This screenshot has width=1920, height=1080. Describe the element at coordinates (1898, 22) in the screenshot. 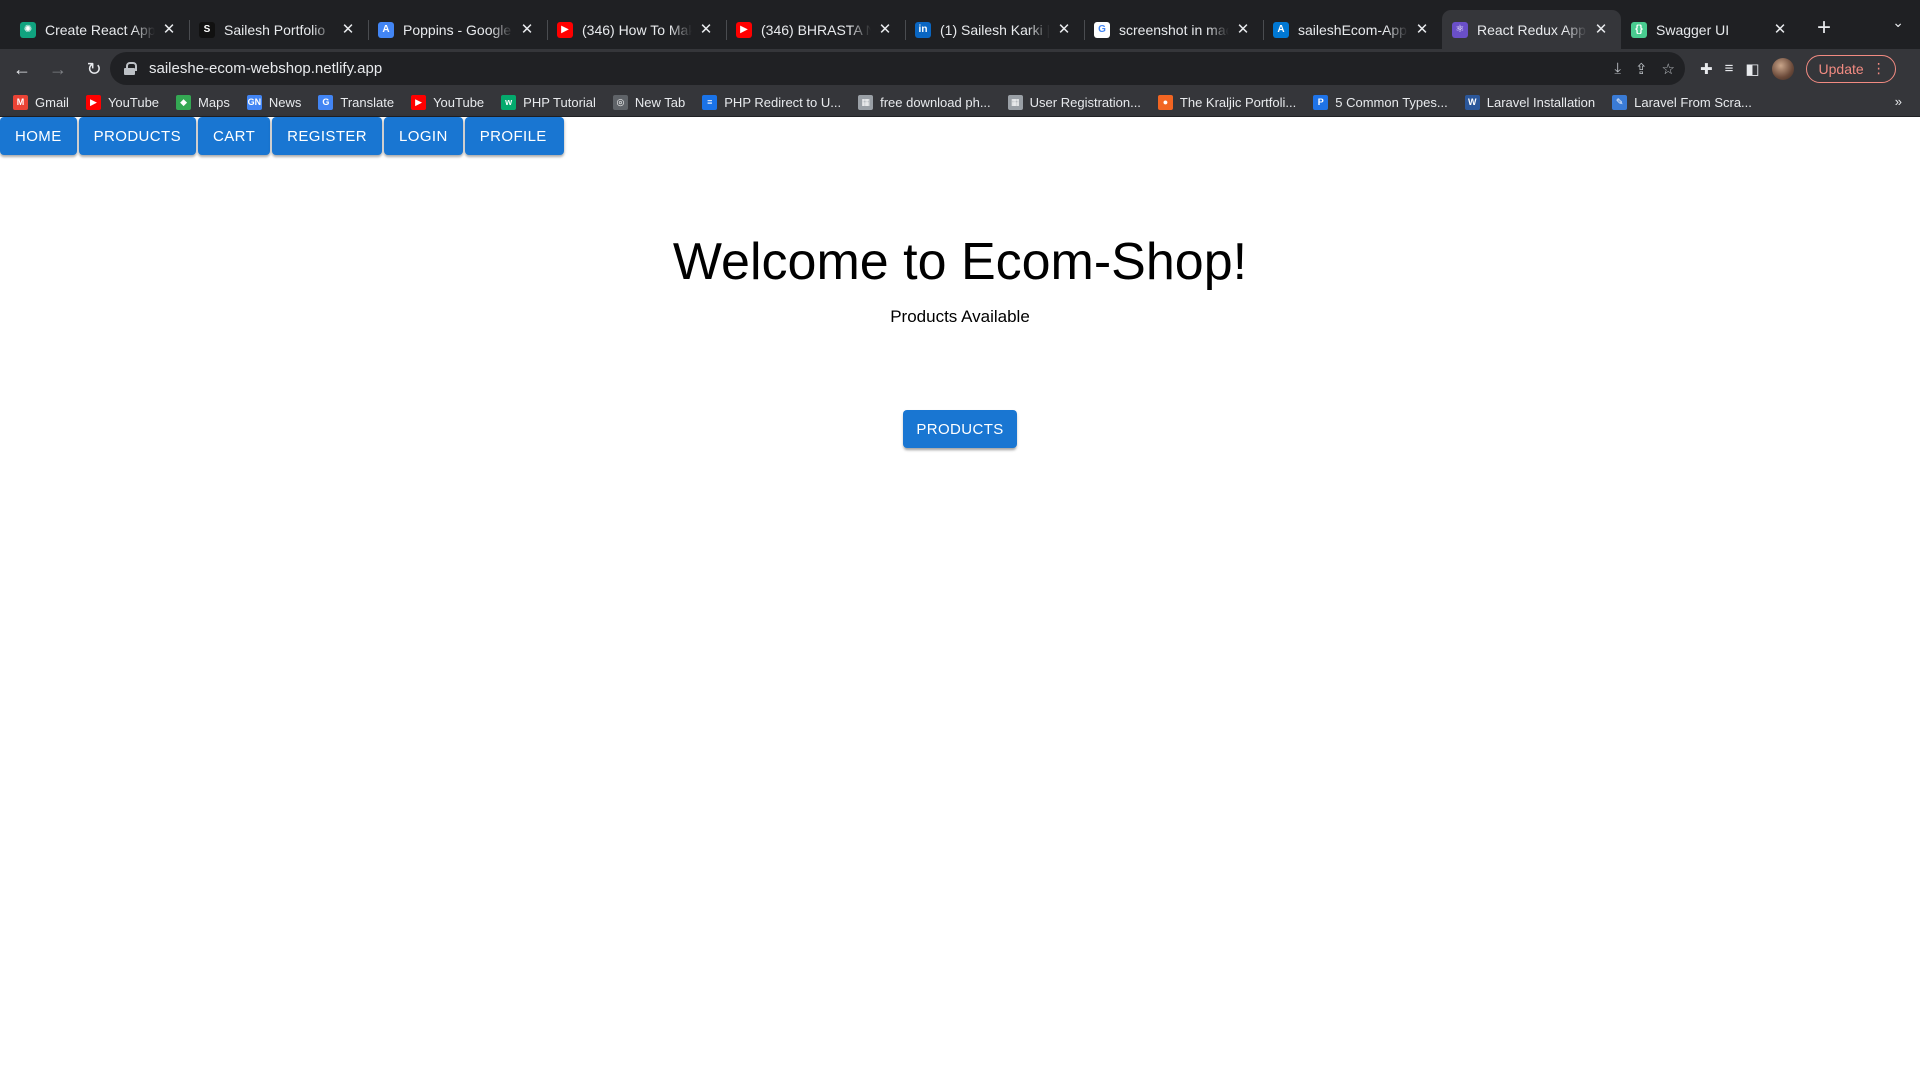

I see `tab-search-icon: ⌄` at that location.